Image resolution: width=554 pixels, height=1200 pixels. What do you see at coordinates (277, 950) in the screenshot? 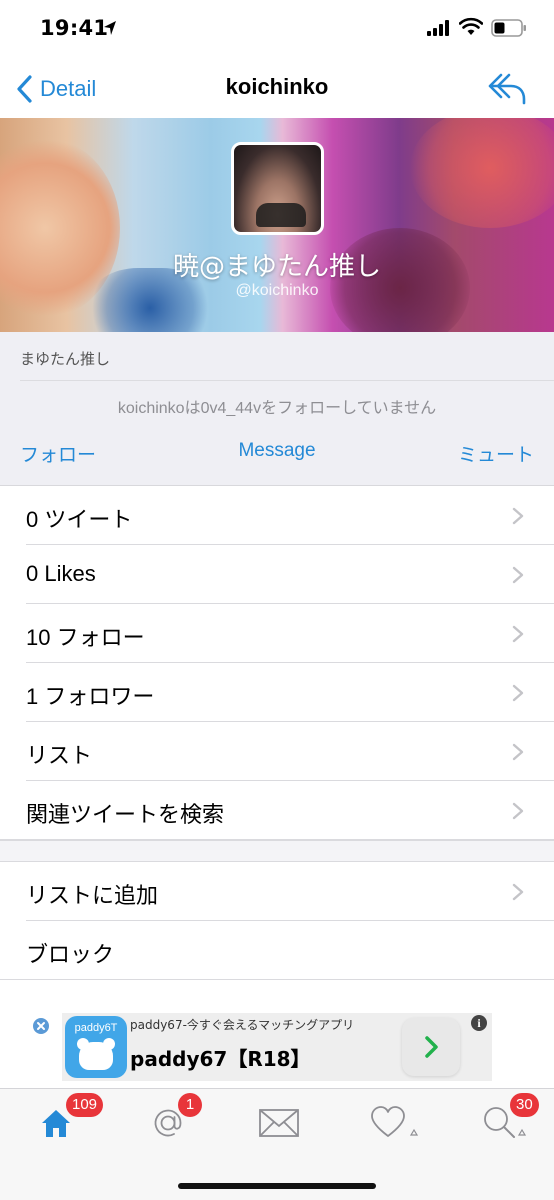
I see `menu-item-block: ブロック` at bounding box center [277, 950].